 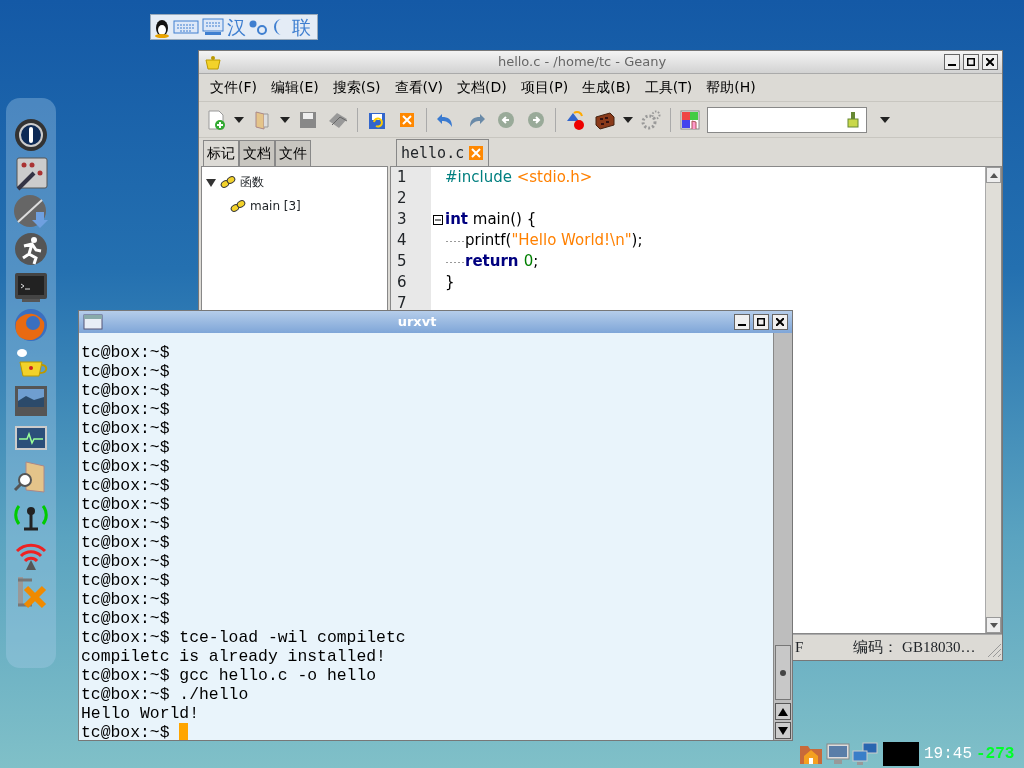 What do you see at coordinates (165, 694) in the screenshot?
I see `terminal-line: tc@box:~$ ./hello` at bounding box center [165, 694].